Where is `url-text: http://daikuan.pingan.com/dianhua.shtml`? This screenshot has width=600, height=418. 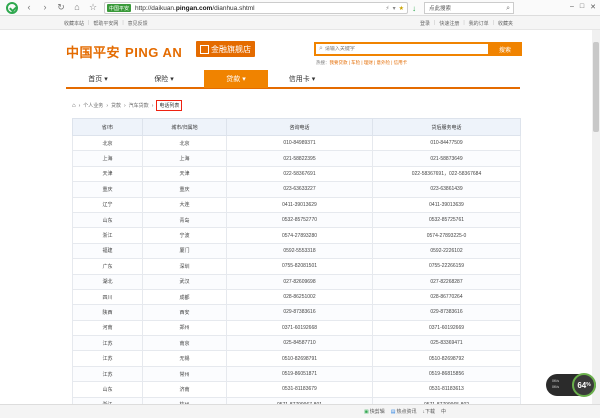
url-text: http://daikuan.pingan.com/dianhua.shtml is located at coordinates (195, 8).